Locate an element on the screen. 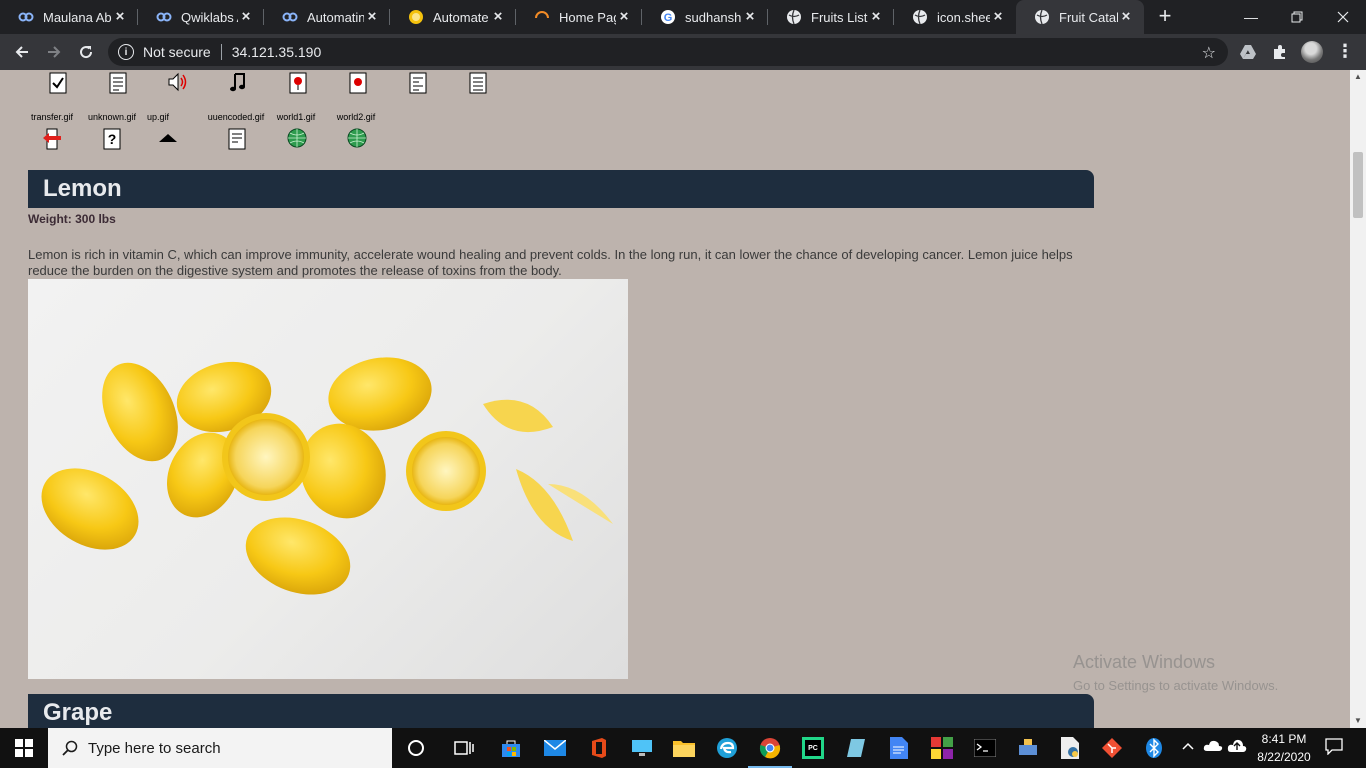  browser-tab: Home Page × is located at coordinates (579, 17).